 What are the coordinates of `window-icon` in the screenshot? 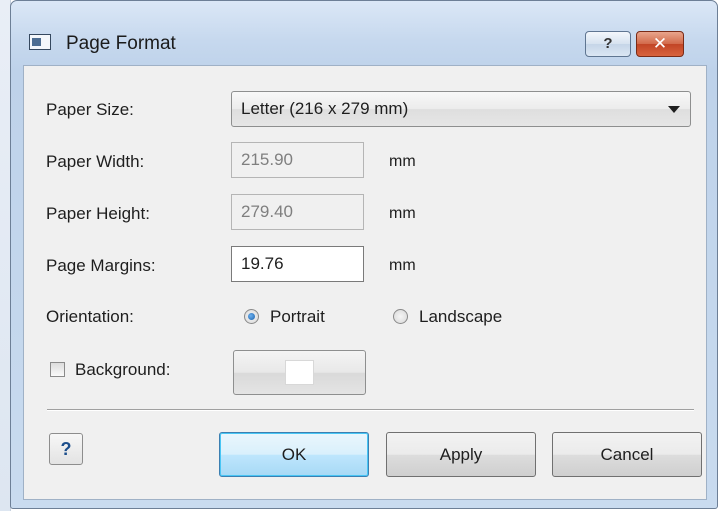 It's located at (40, 42).